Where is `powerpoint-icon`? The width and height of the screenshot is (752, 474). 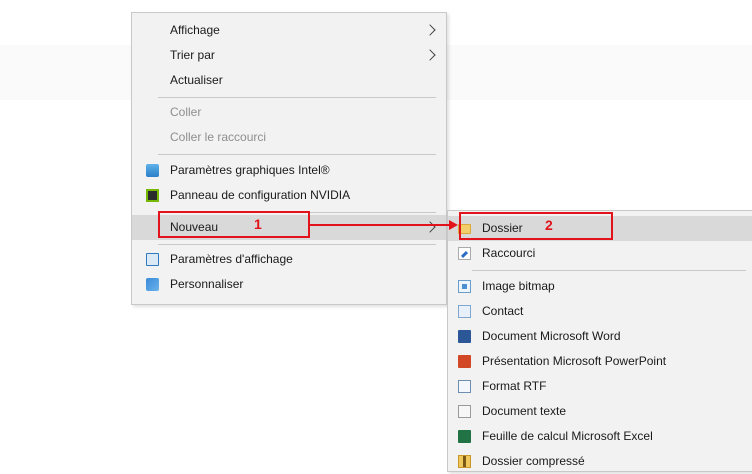 powerpoint-icon is located at coordinates (464, 361).